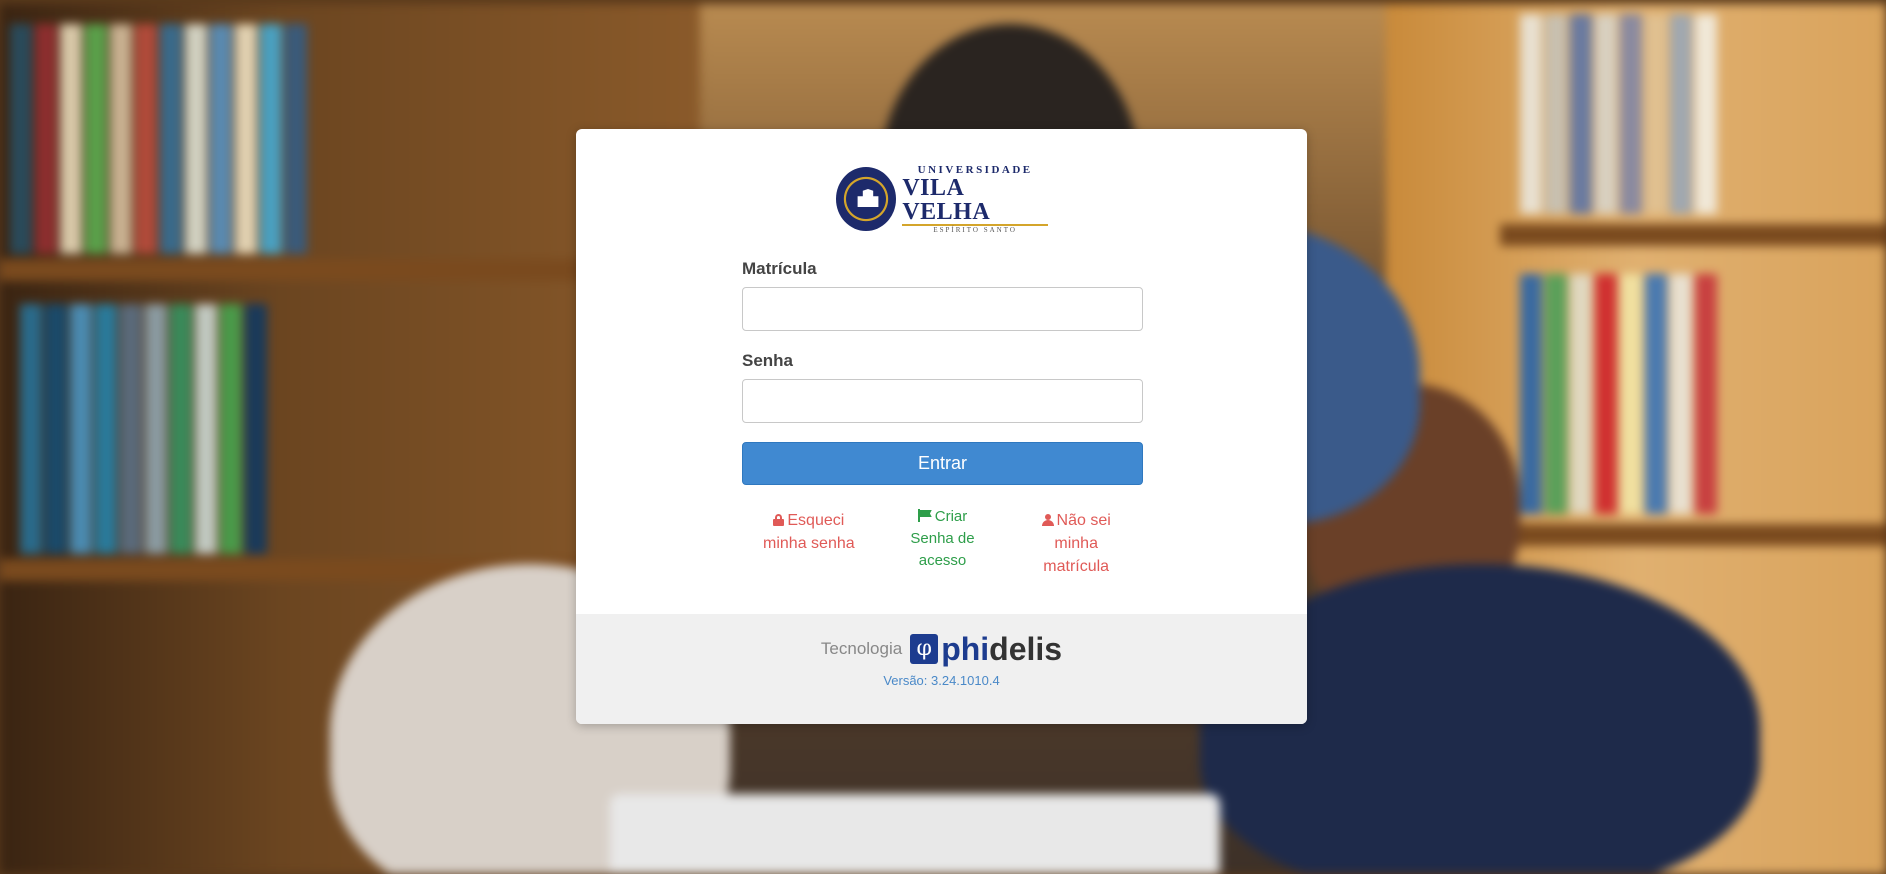  I want to click on phi-icon: φ, so click(924, 649).